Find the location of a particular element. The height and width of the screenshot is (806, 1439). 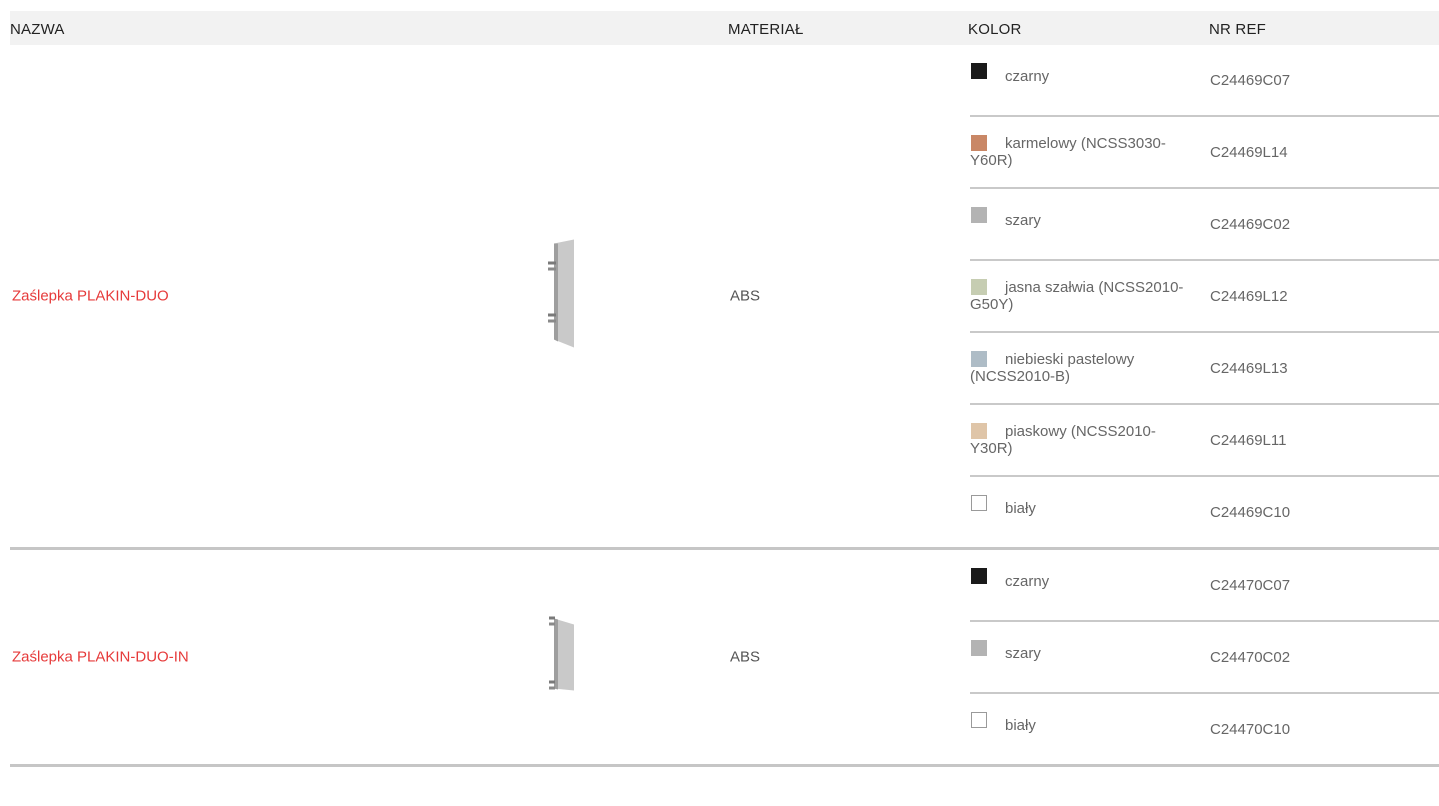

color-name: karmelowy (NCSS3030-Y60R) is located at coordinates (1068, 152).